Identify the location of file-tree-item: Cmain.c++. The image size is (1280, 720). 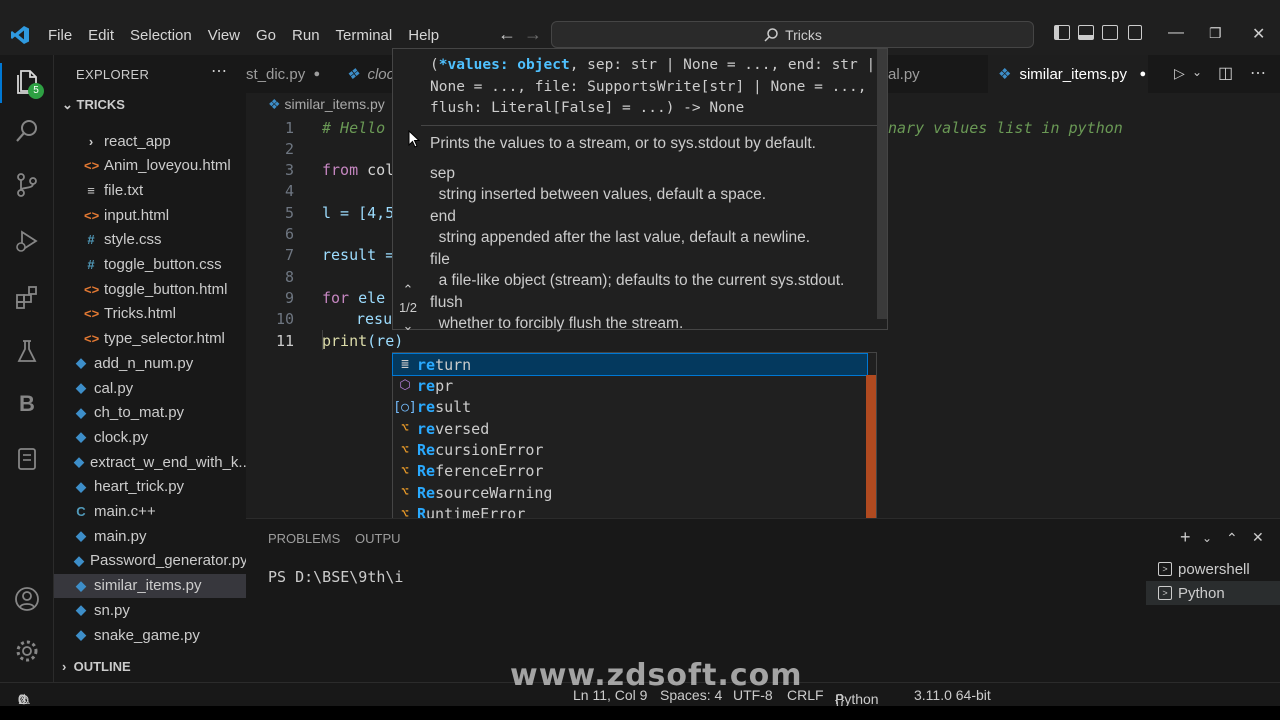
(150, 512).